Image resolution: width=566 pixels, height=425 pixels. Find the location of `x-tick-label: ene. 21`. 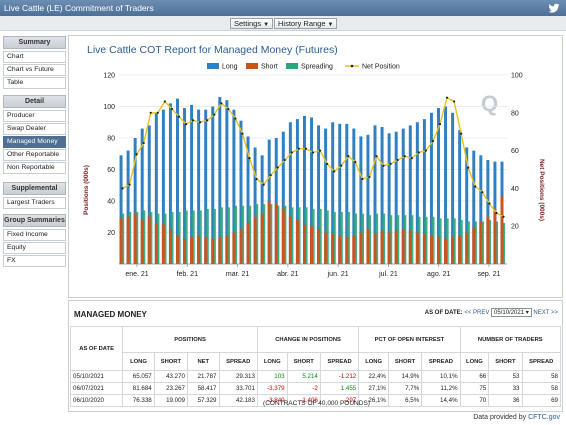

x-tick-label: ene. 21 is located at coordinates (136, 274).